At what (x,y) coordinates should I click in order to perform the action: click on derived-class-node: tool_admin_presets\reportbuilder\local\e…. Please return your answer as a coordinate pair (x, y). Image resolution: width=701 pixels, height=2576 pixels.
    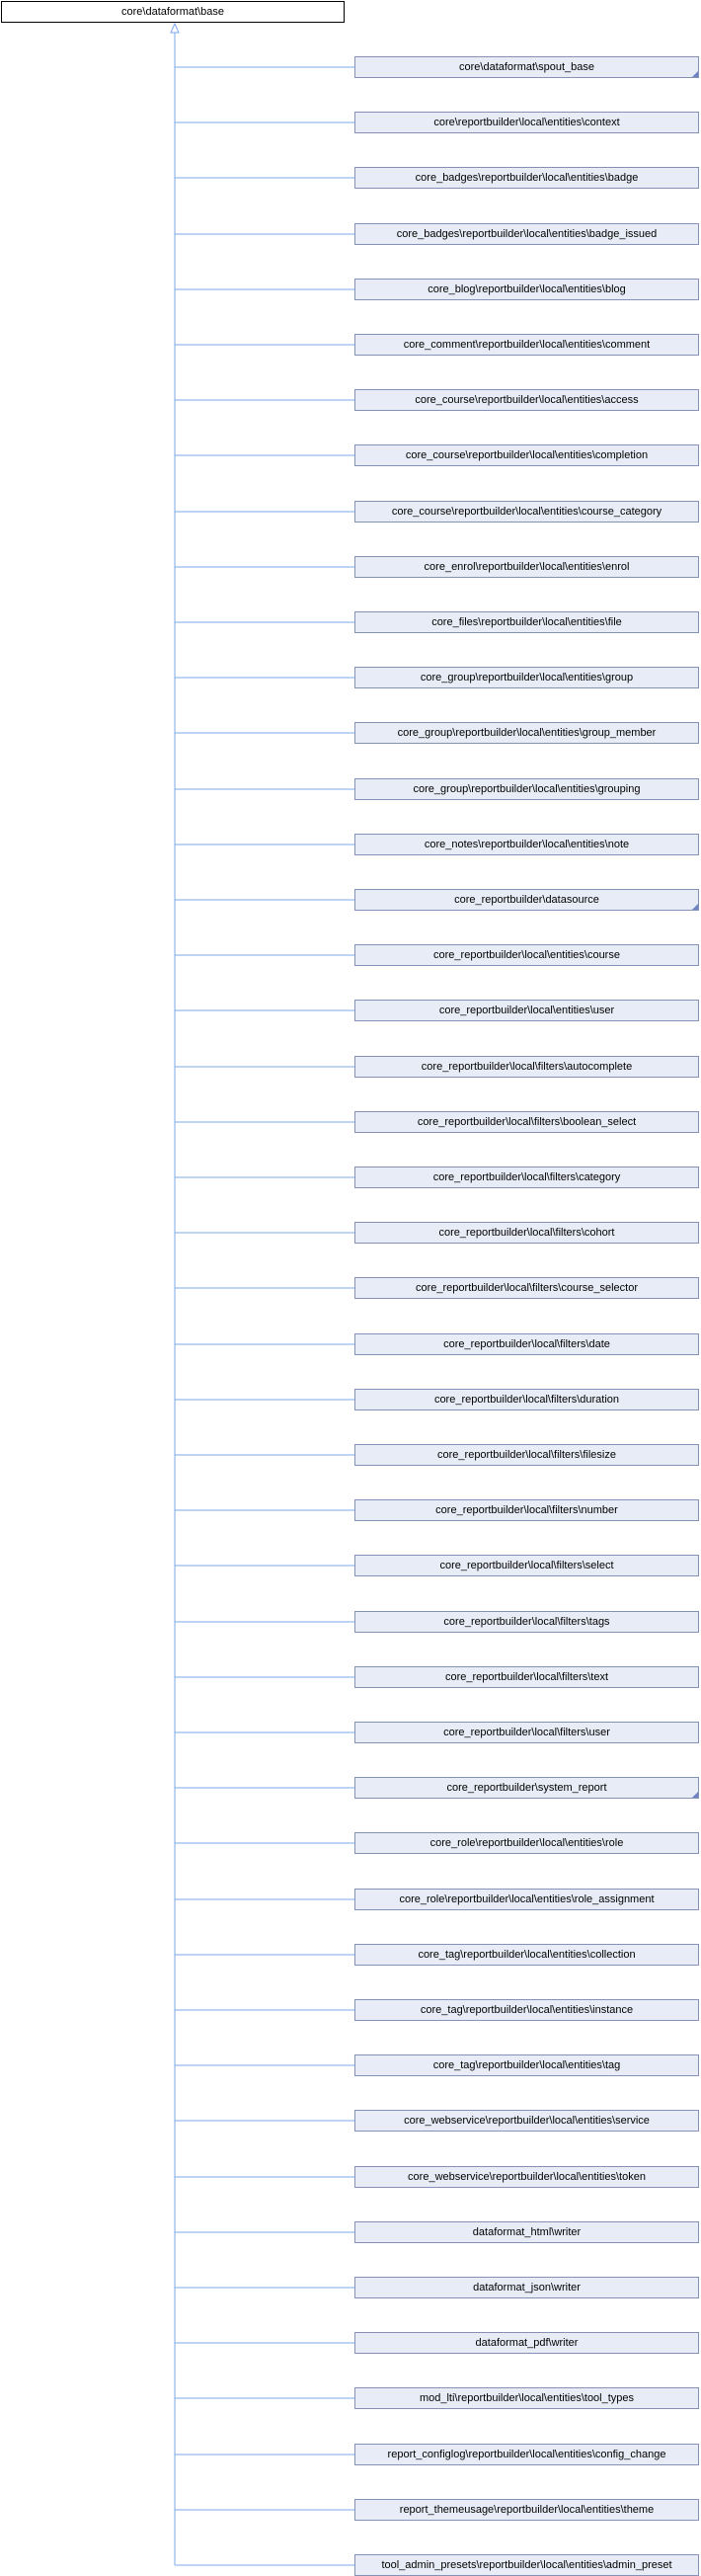
    Looking at the image, I should click on (526, 2565).